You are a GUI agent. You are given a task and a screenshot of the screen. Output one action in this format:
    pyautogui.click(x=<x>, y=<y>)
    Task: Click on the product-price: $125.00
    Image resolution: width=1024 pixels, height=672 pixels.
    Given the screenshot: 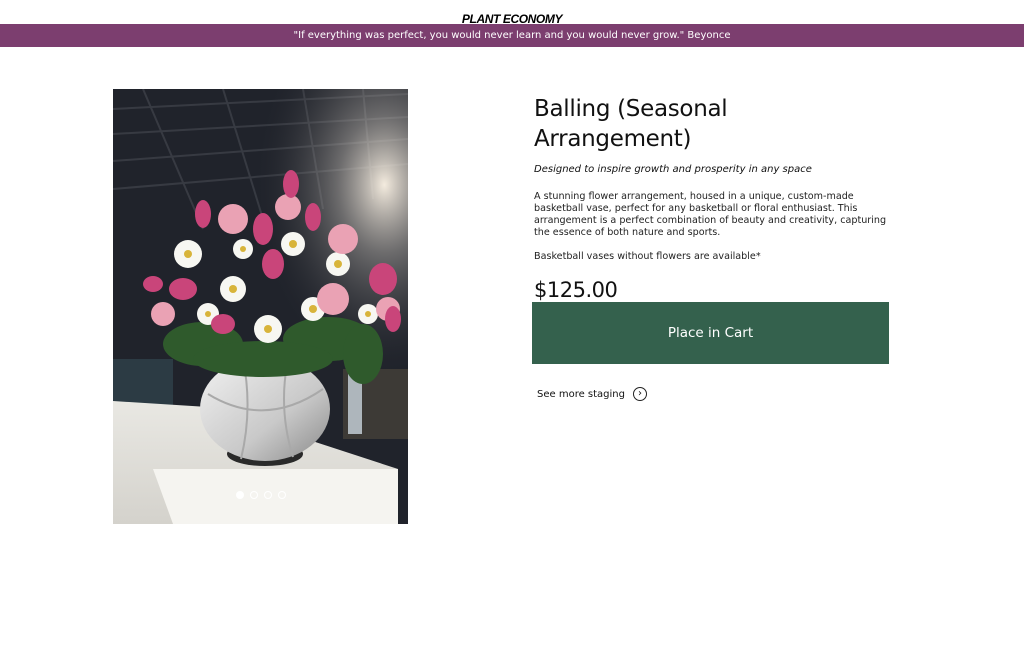 What is the action you would take?
    pyautogui.click(x=576, y=290)
    